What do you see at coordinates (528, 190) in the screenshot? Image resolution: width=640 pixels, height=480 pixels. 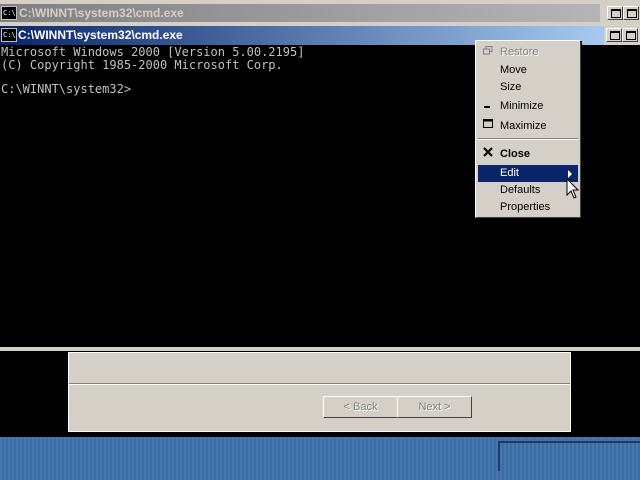 I see `menu-item-defaults: Defaults` at bounding box center [528, 190].